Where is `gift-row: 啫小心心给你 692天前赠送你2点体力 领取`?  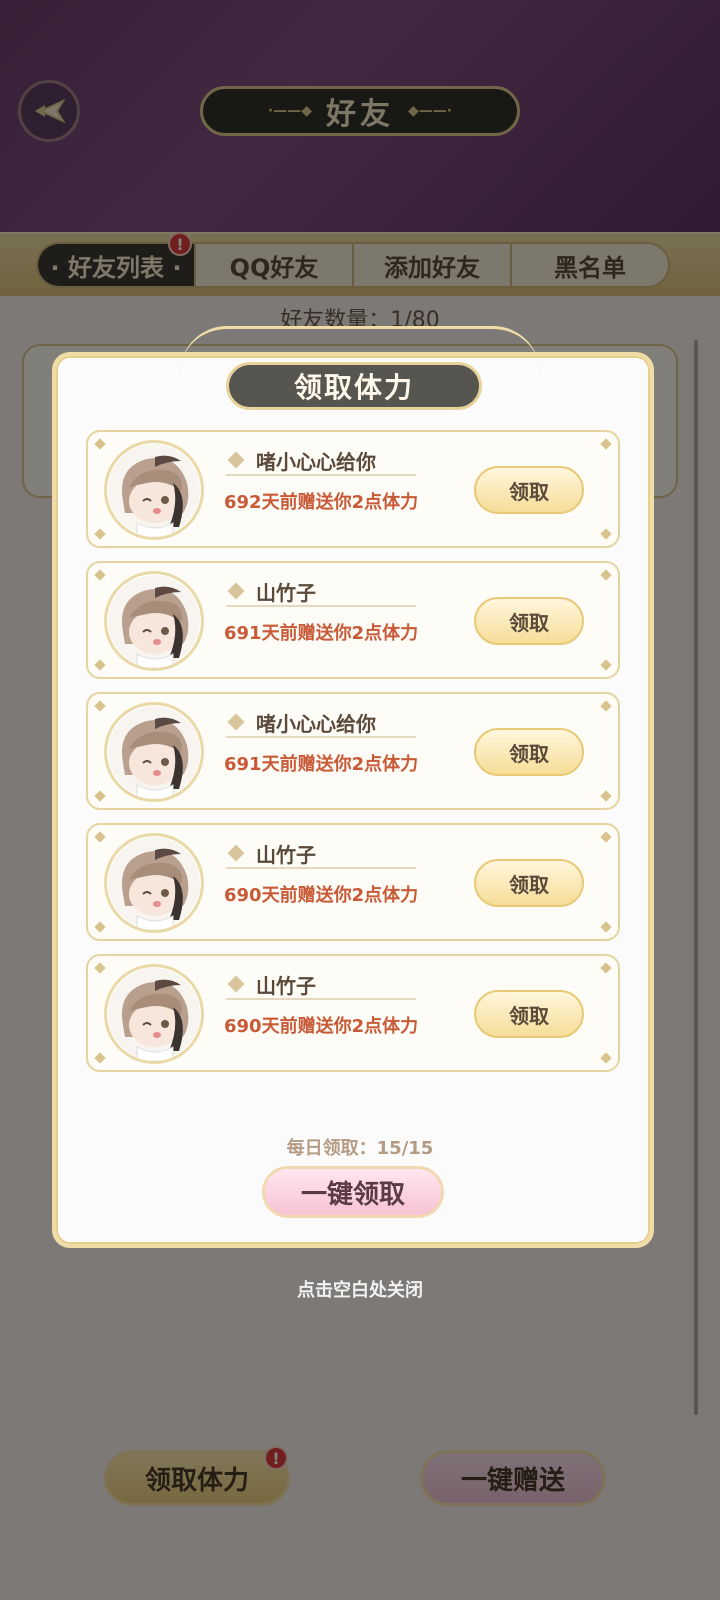
gift-row: 啫小心心给你 692天前赠送你2点体力 领取 is located at coordinates (353, 489).